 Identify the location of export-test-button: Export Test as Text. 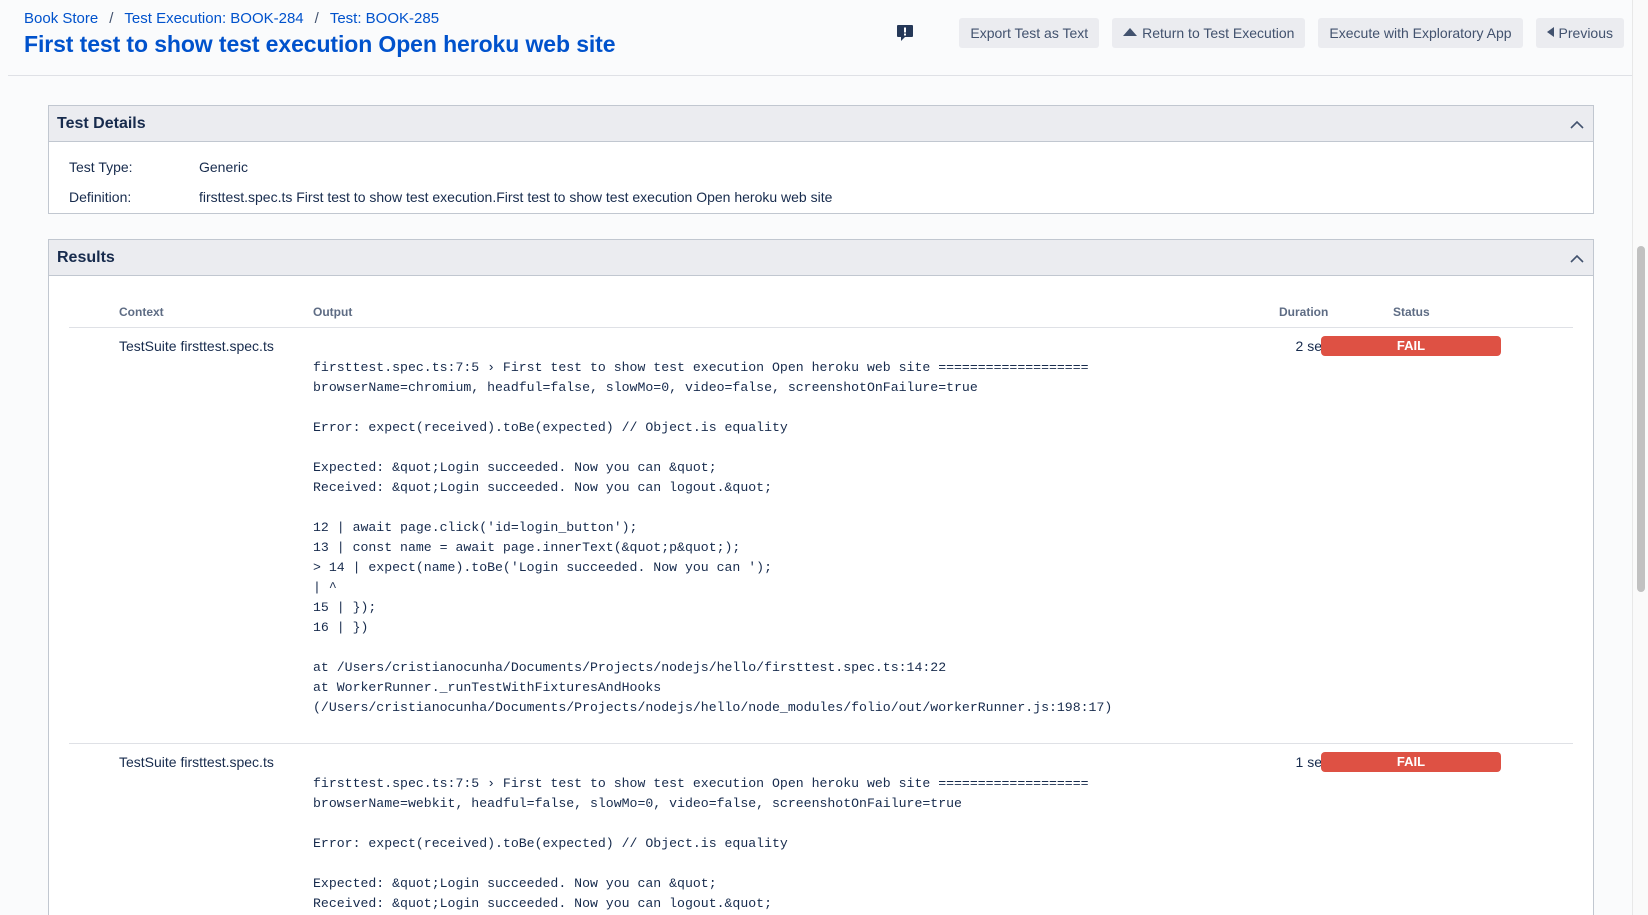
(1029, 33).